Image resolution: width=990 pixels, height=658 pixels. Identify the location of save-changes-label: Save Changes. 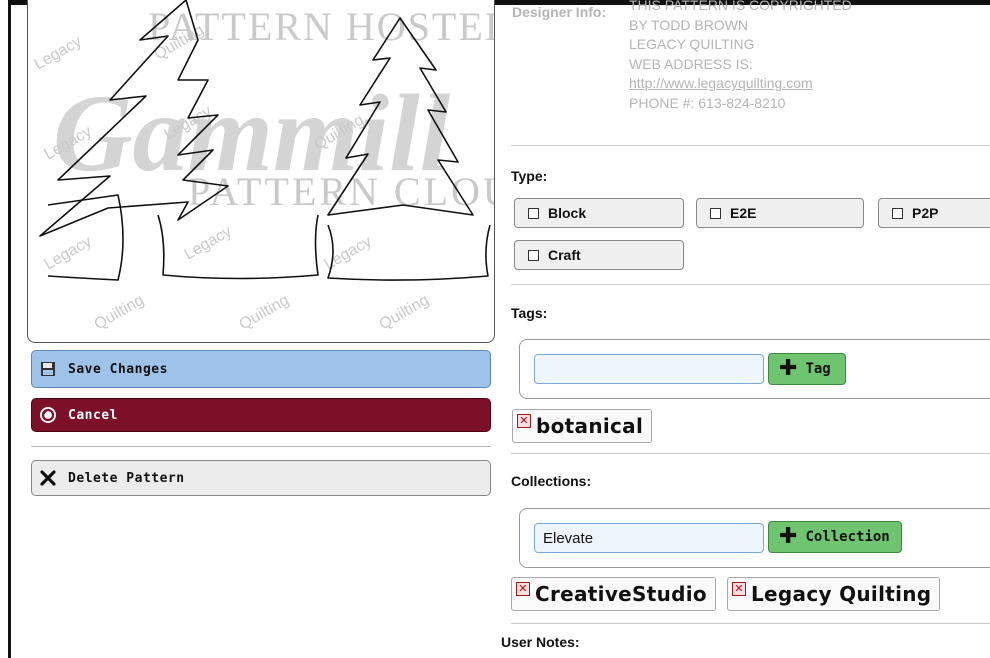
(118, 369).